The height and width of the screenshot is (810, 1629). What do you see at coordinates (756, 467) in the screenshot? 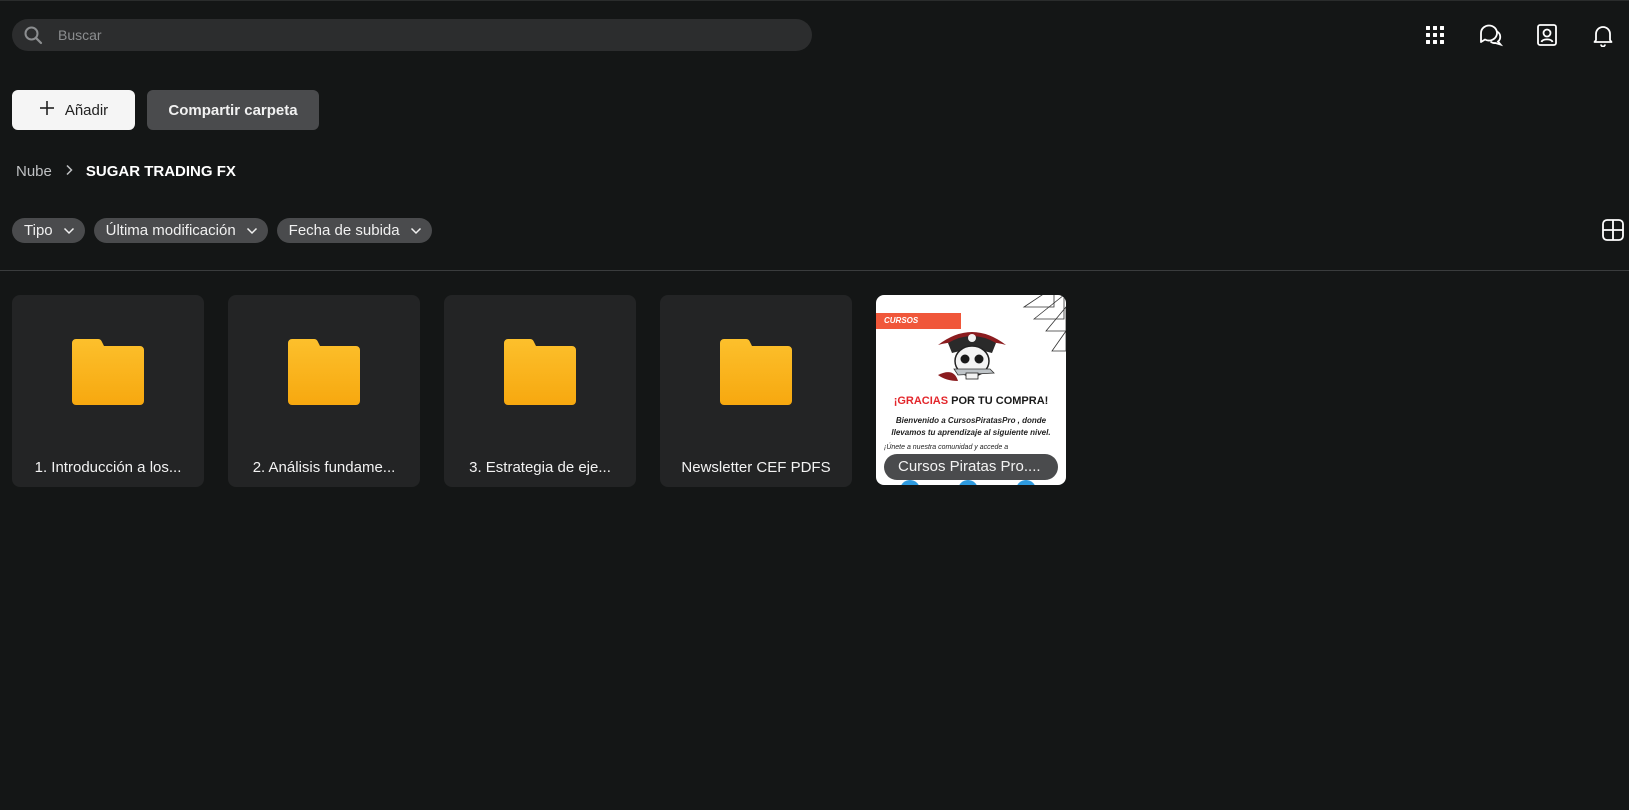
I see `item-name: Newsletter CEF PDFS` at bounding box center [756, 467].